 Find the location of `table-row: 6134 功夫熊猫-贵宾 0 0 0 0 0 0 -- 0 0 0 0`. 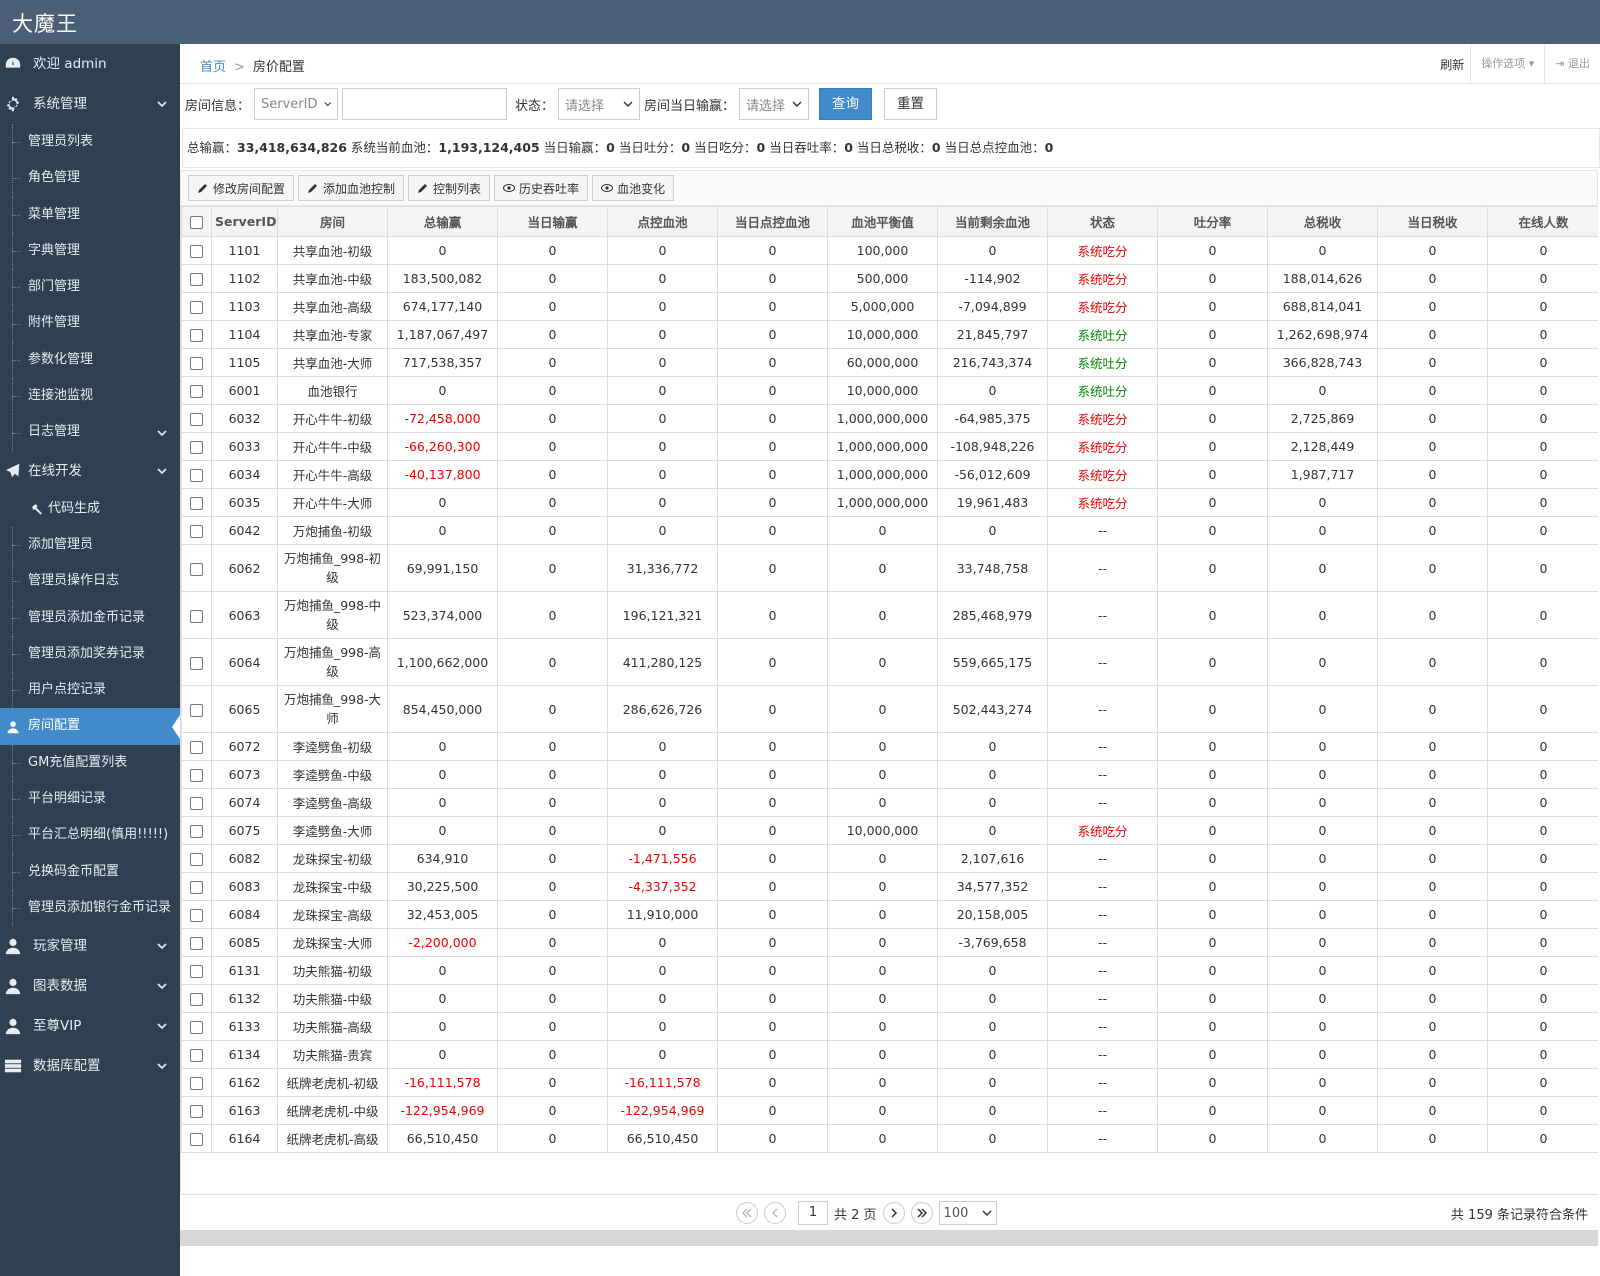

table-row: 6134 功夫熊猫-贵宾 0 0 0 0 0 0 -- 0 0 0 0 is located at coordinates (889, 1054).